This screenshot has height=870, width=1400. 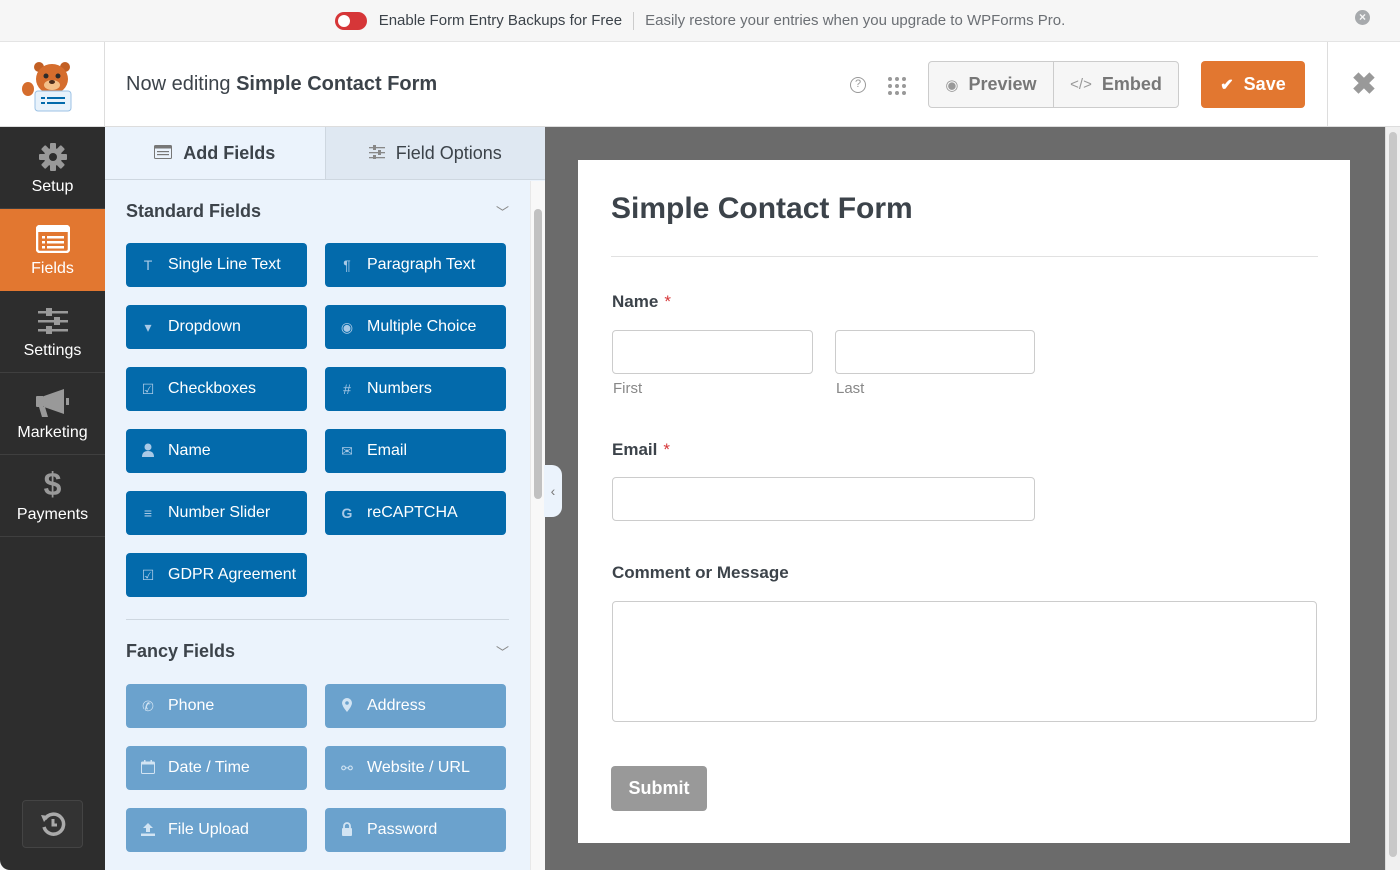 I want to click on paragraph-icon: ¶, so click(x=347, y=265).